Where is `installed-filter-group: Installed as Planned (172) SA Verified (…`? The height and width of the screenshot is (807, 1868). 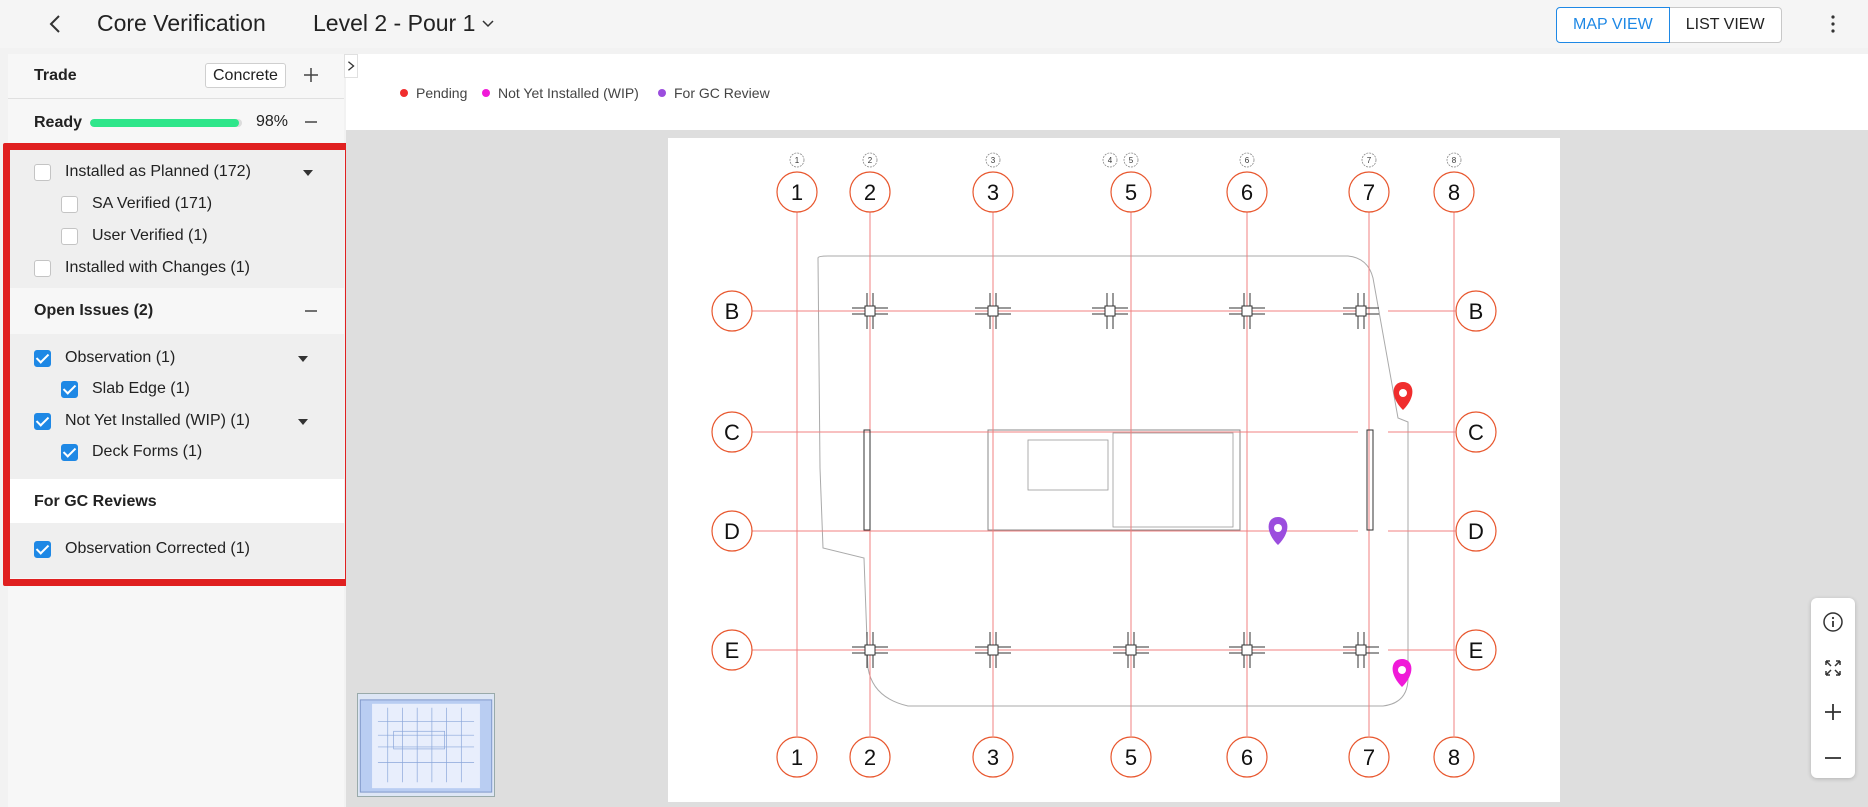
installed-filter-group: Installed as Planned (172) SA Verified (… is located at coordinates (176, 217).